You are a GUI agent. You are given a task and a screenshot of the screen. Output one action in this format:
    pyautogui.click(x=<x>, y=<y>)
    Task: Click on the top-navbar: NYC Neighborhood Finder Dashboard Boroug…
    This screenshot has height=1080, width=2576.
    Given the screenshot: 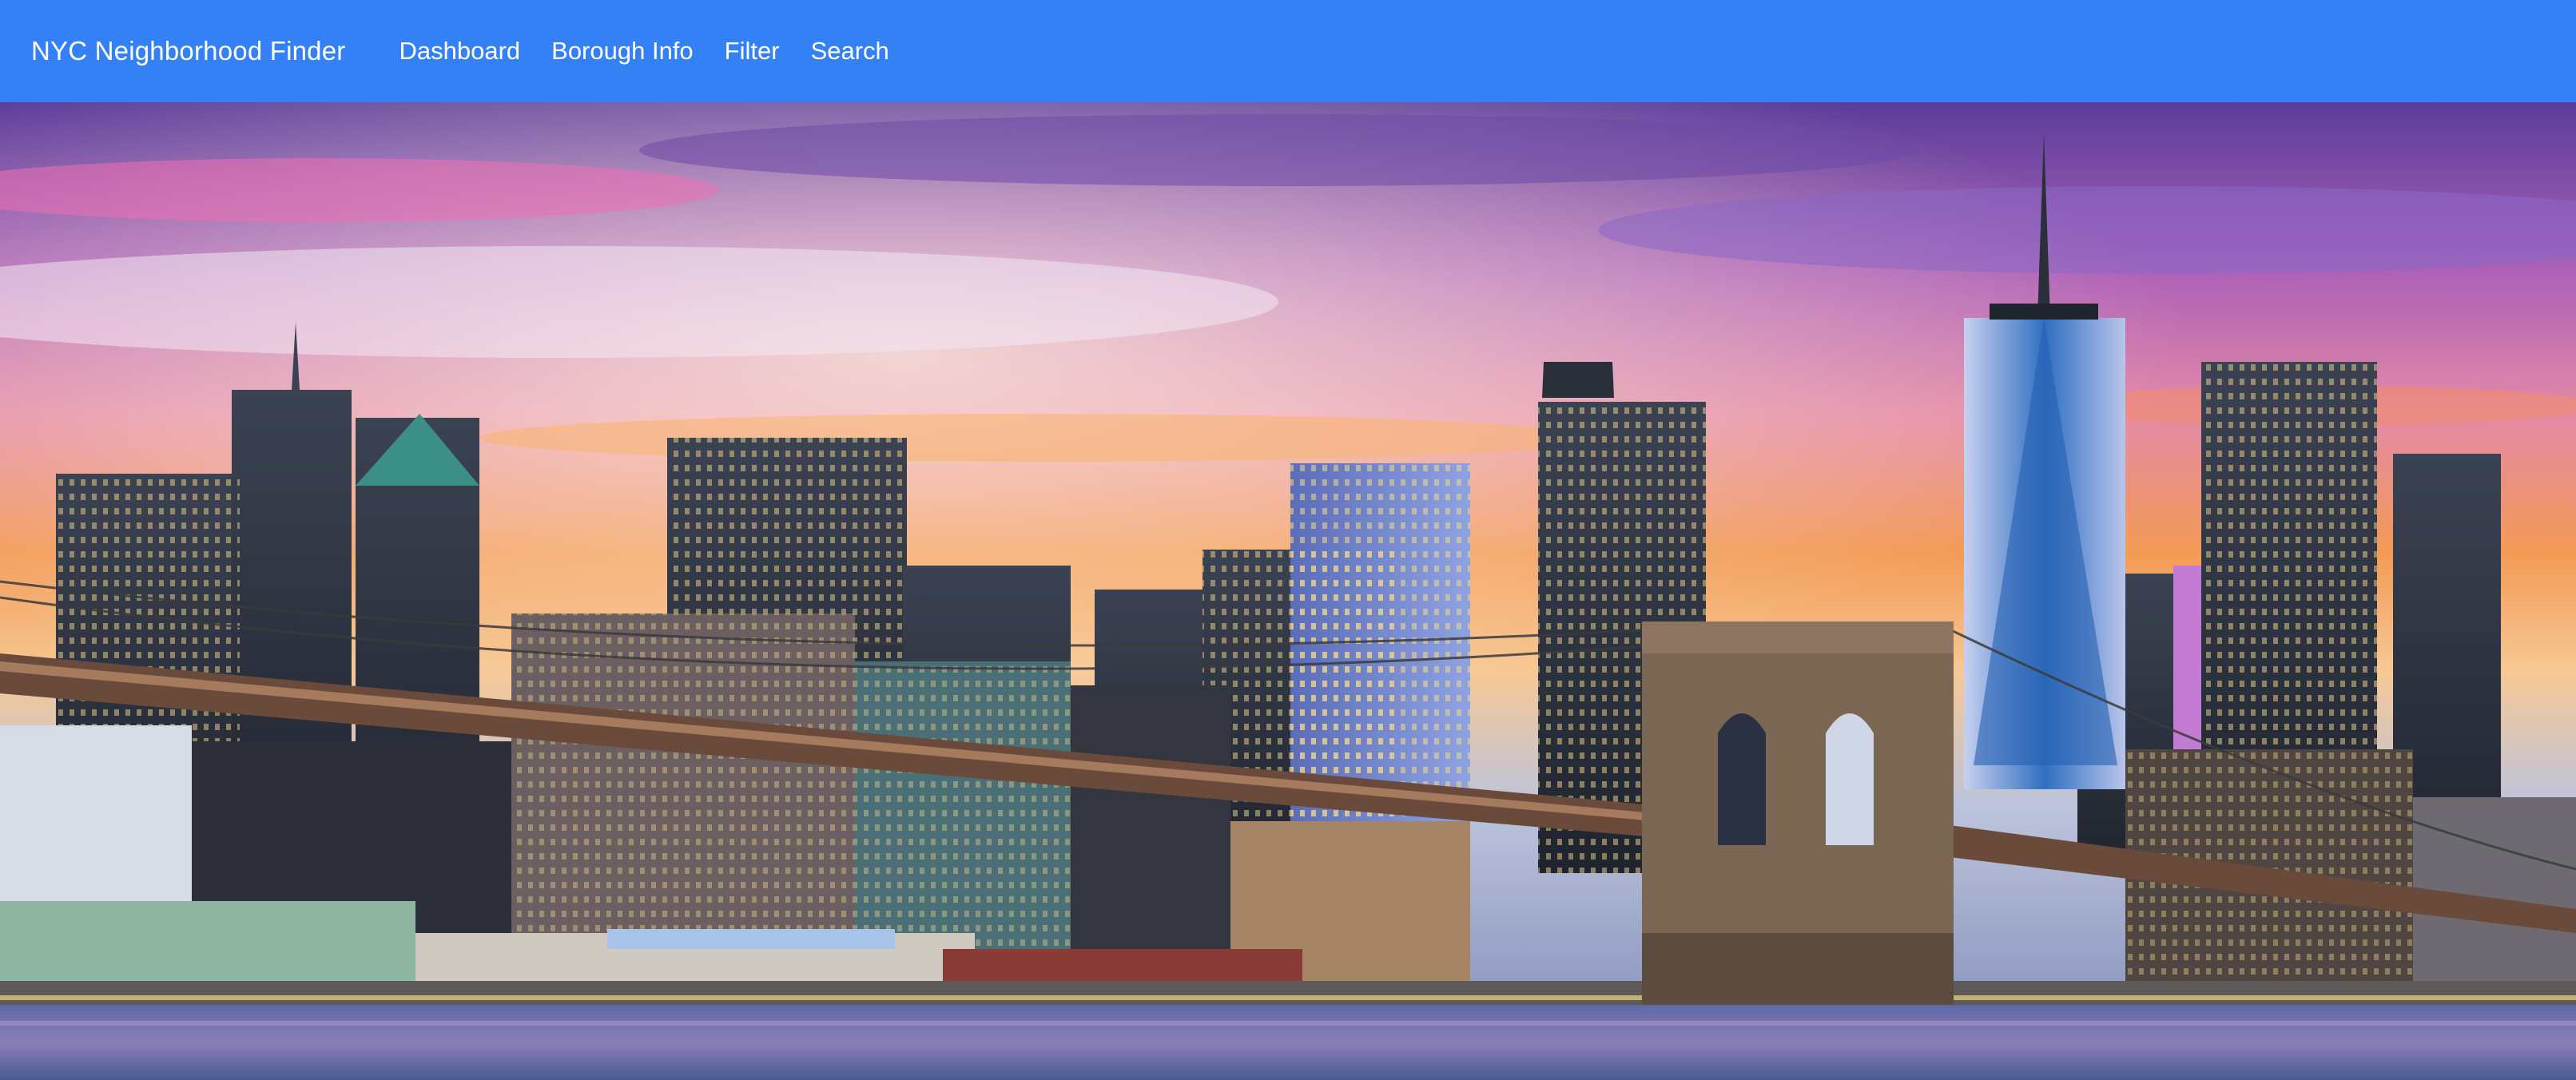 What is the action you would take?
    pyautogui.click(x=1288, y=51)
    